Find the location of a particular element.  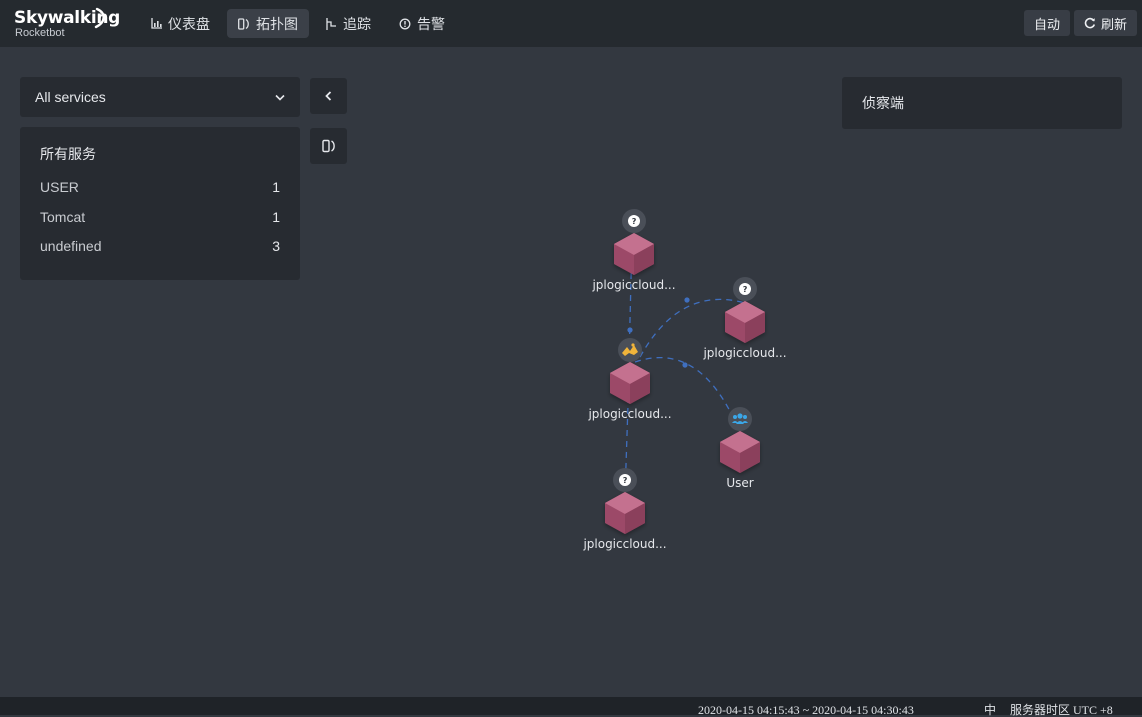

node-label: User is located at coordinates (739, 483).